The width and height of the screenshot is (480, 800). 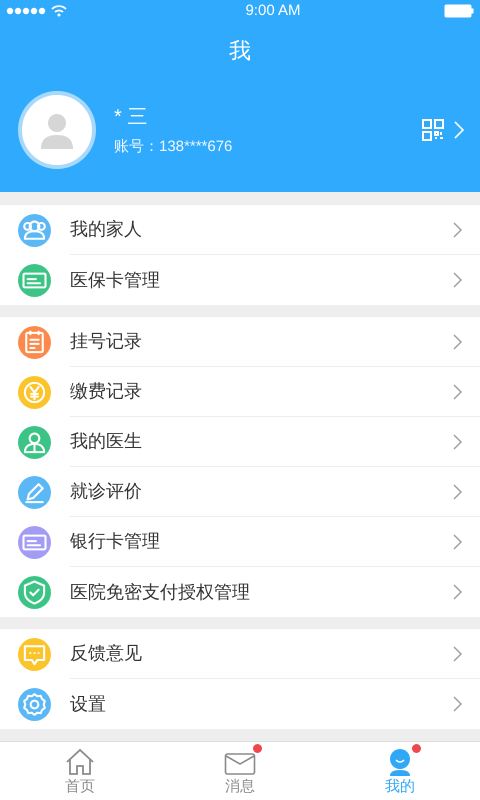 I want to click on menu-item: 医院免密支付授权管理, so click(x=240, y=592).